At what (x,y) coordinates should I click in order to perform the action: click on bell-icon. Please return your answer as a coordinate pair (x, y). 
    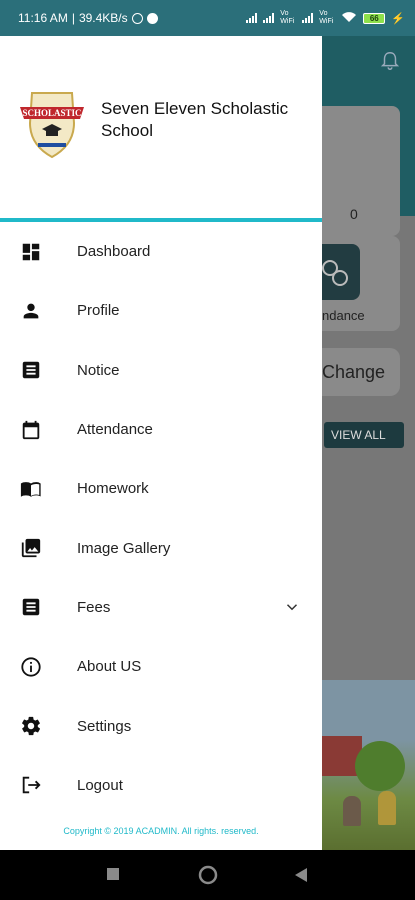
    Looking at the image, I should click on (390, 61).